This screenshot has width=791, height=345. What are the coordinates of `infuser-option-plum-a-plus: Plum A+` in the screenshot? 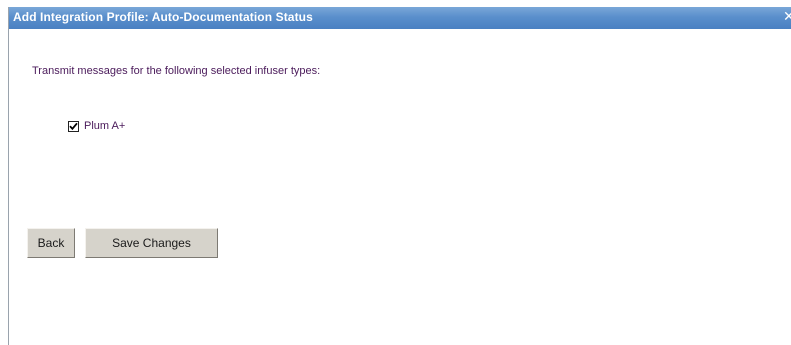 It's located at (96, 126).